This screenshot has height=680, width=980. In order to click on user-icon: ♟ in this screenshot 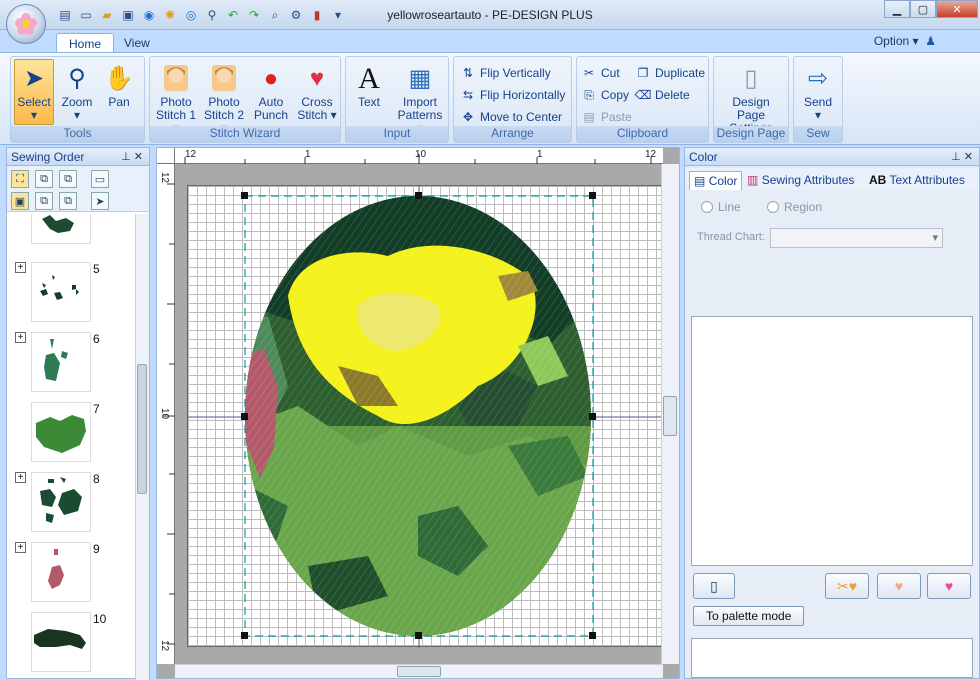, I will do `click(930, 41)`.